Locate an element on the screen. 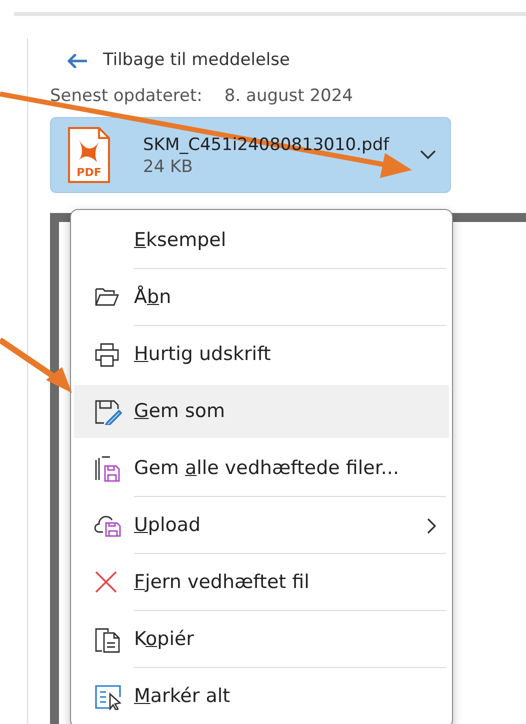 The width and height of the screenshot is (526, 724). copy-icon is located at coordinates (107, 640).